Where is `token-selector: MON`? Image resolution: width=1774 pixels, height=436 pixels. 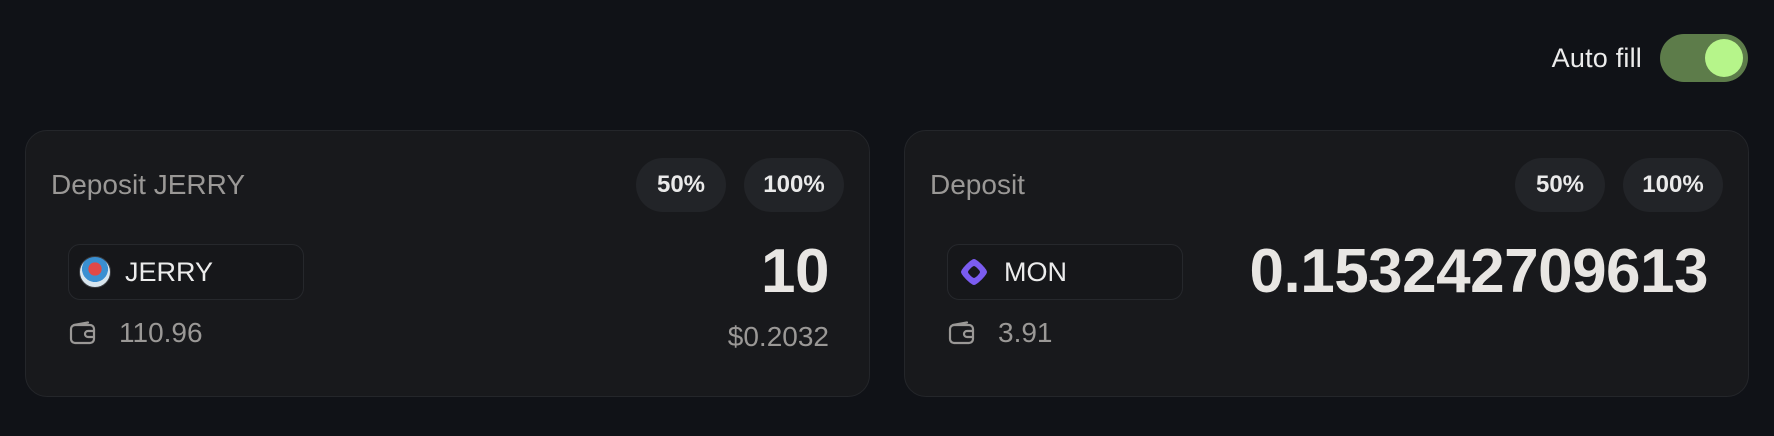 token-selector: MON is located at coordinates (1065, 272).